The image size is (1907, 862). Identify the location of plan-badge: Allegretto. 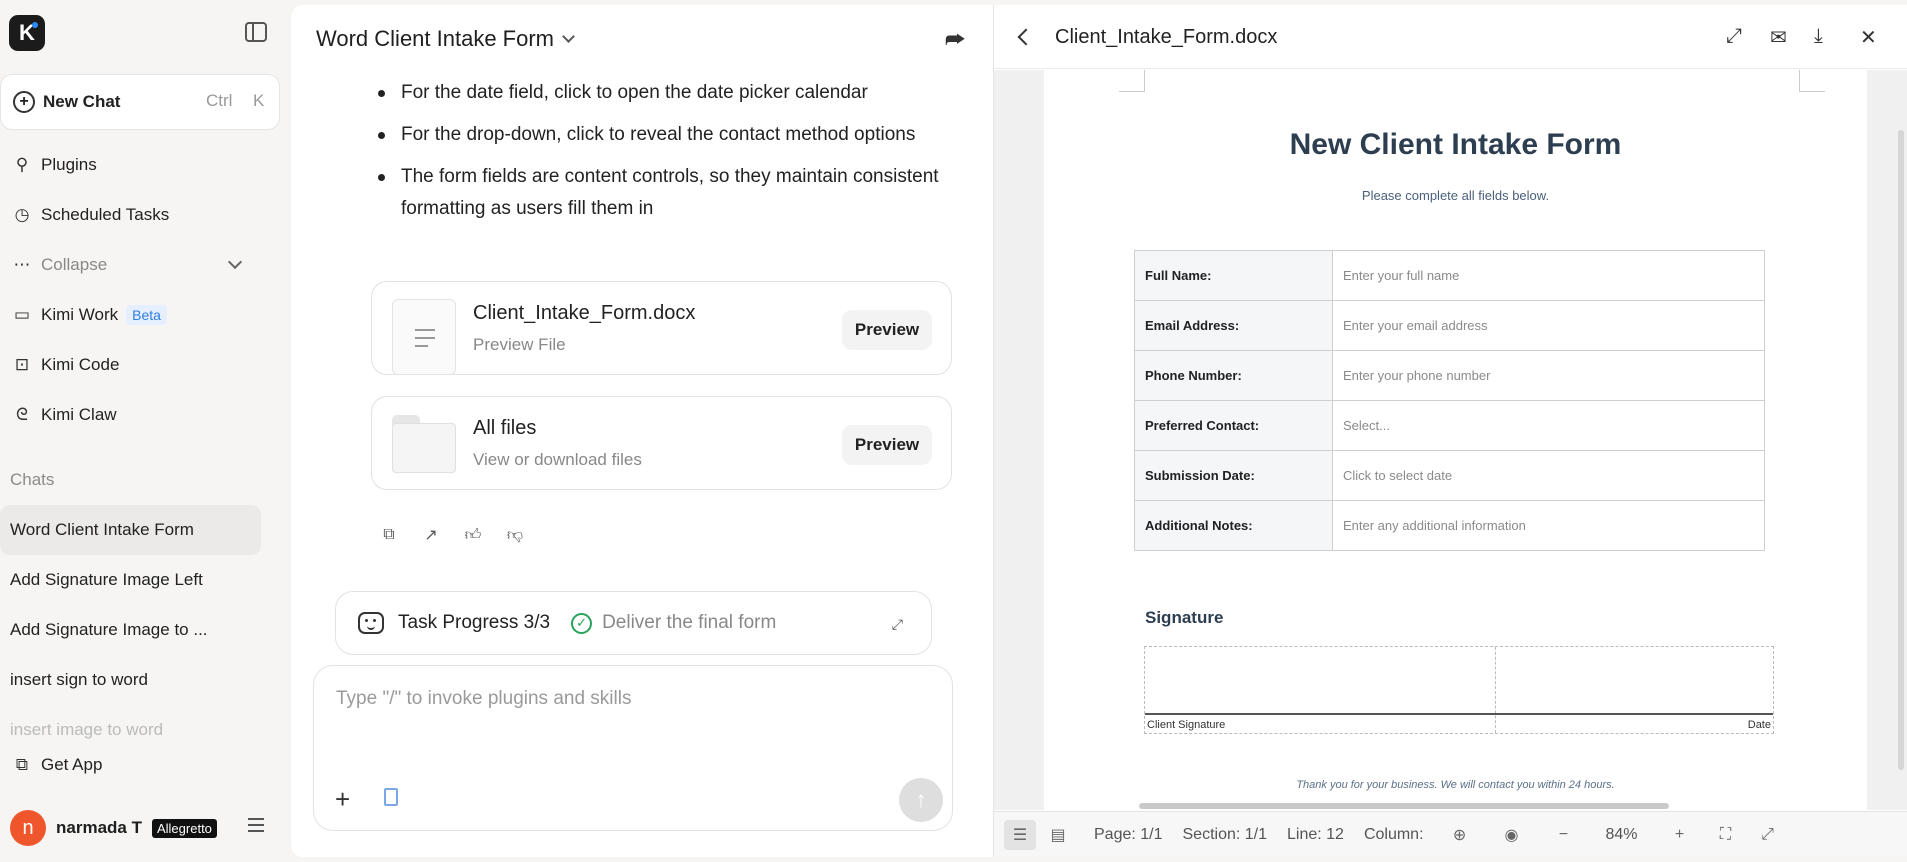
(184, 828).